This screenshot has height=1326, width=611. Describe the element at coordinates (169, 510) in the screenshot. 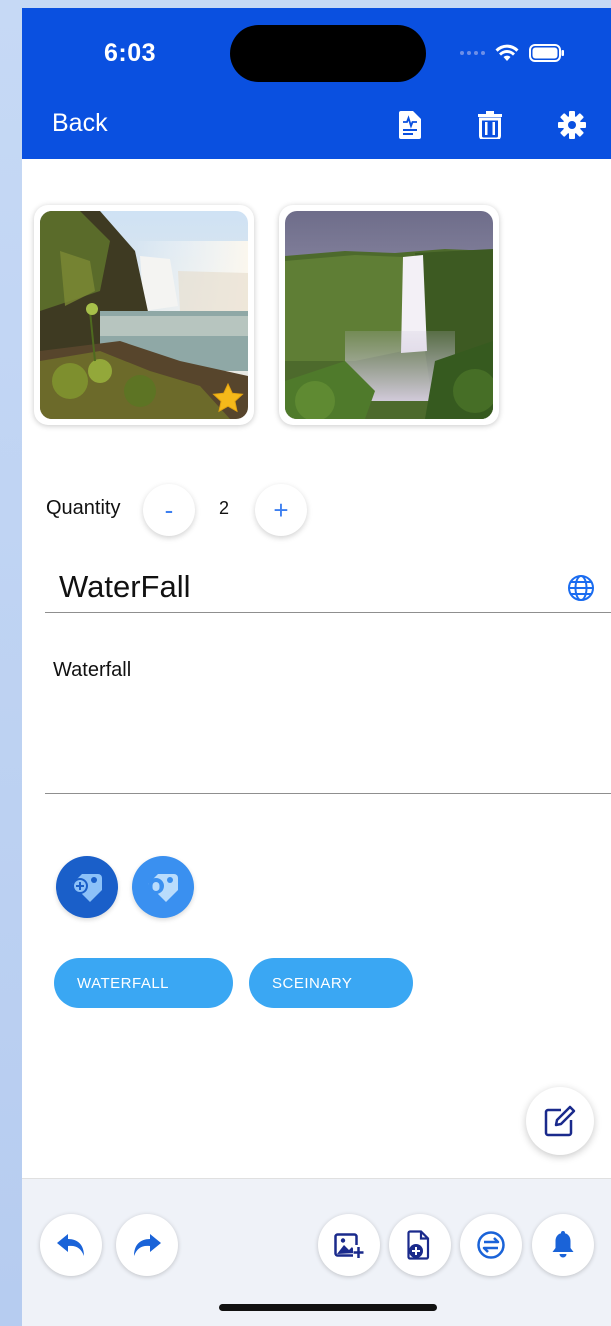

I see `quantity-decrement-button: -` at that location.